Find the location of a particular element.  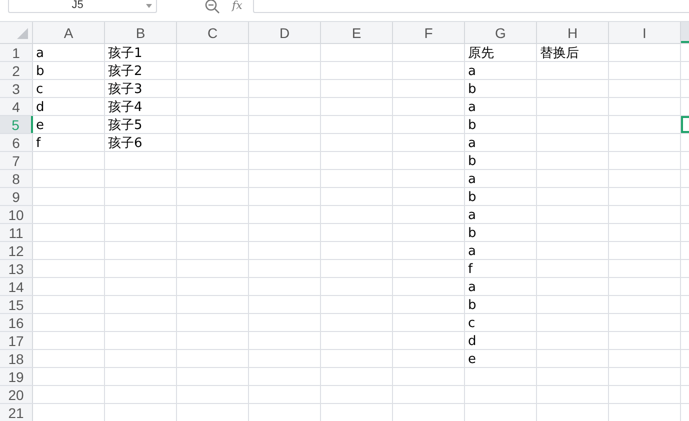

column-header: G is located at coordinates (501, 32).